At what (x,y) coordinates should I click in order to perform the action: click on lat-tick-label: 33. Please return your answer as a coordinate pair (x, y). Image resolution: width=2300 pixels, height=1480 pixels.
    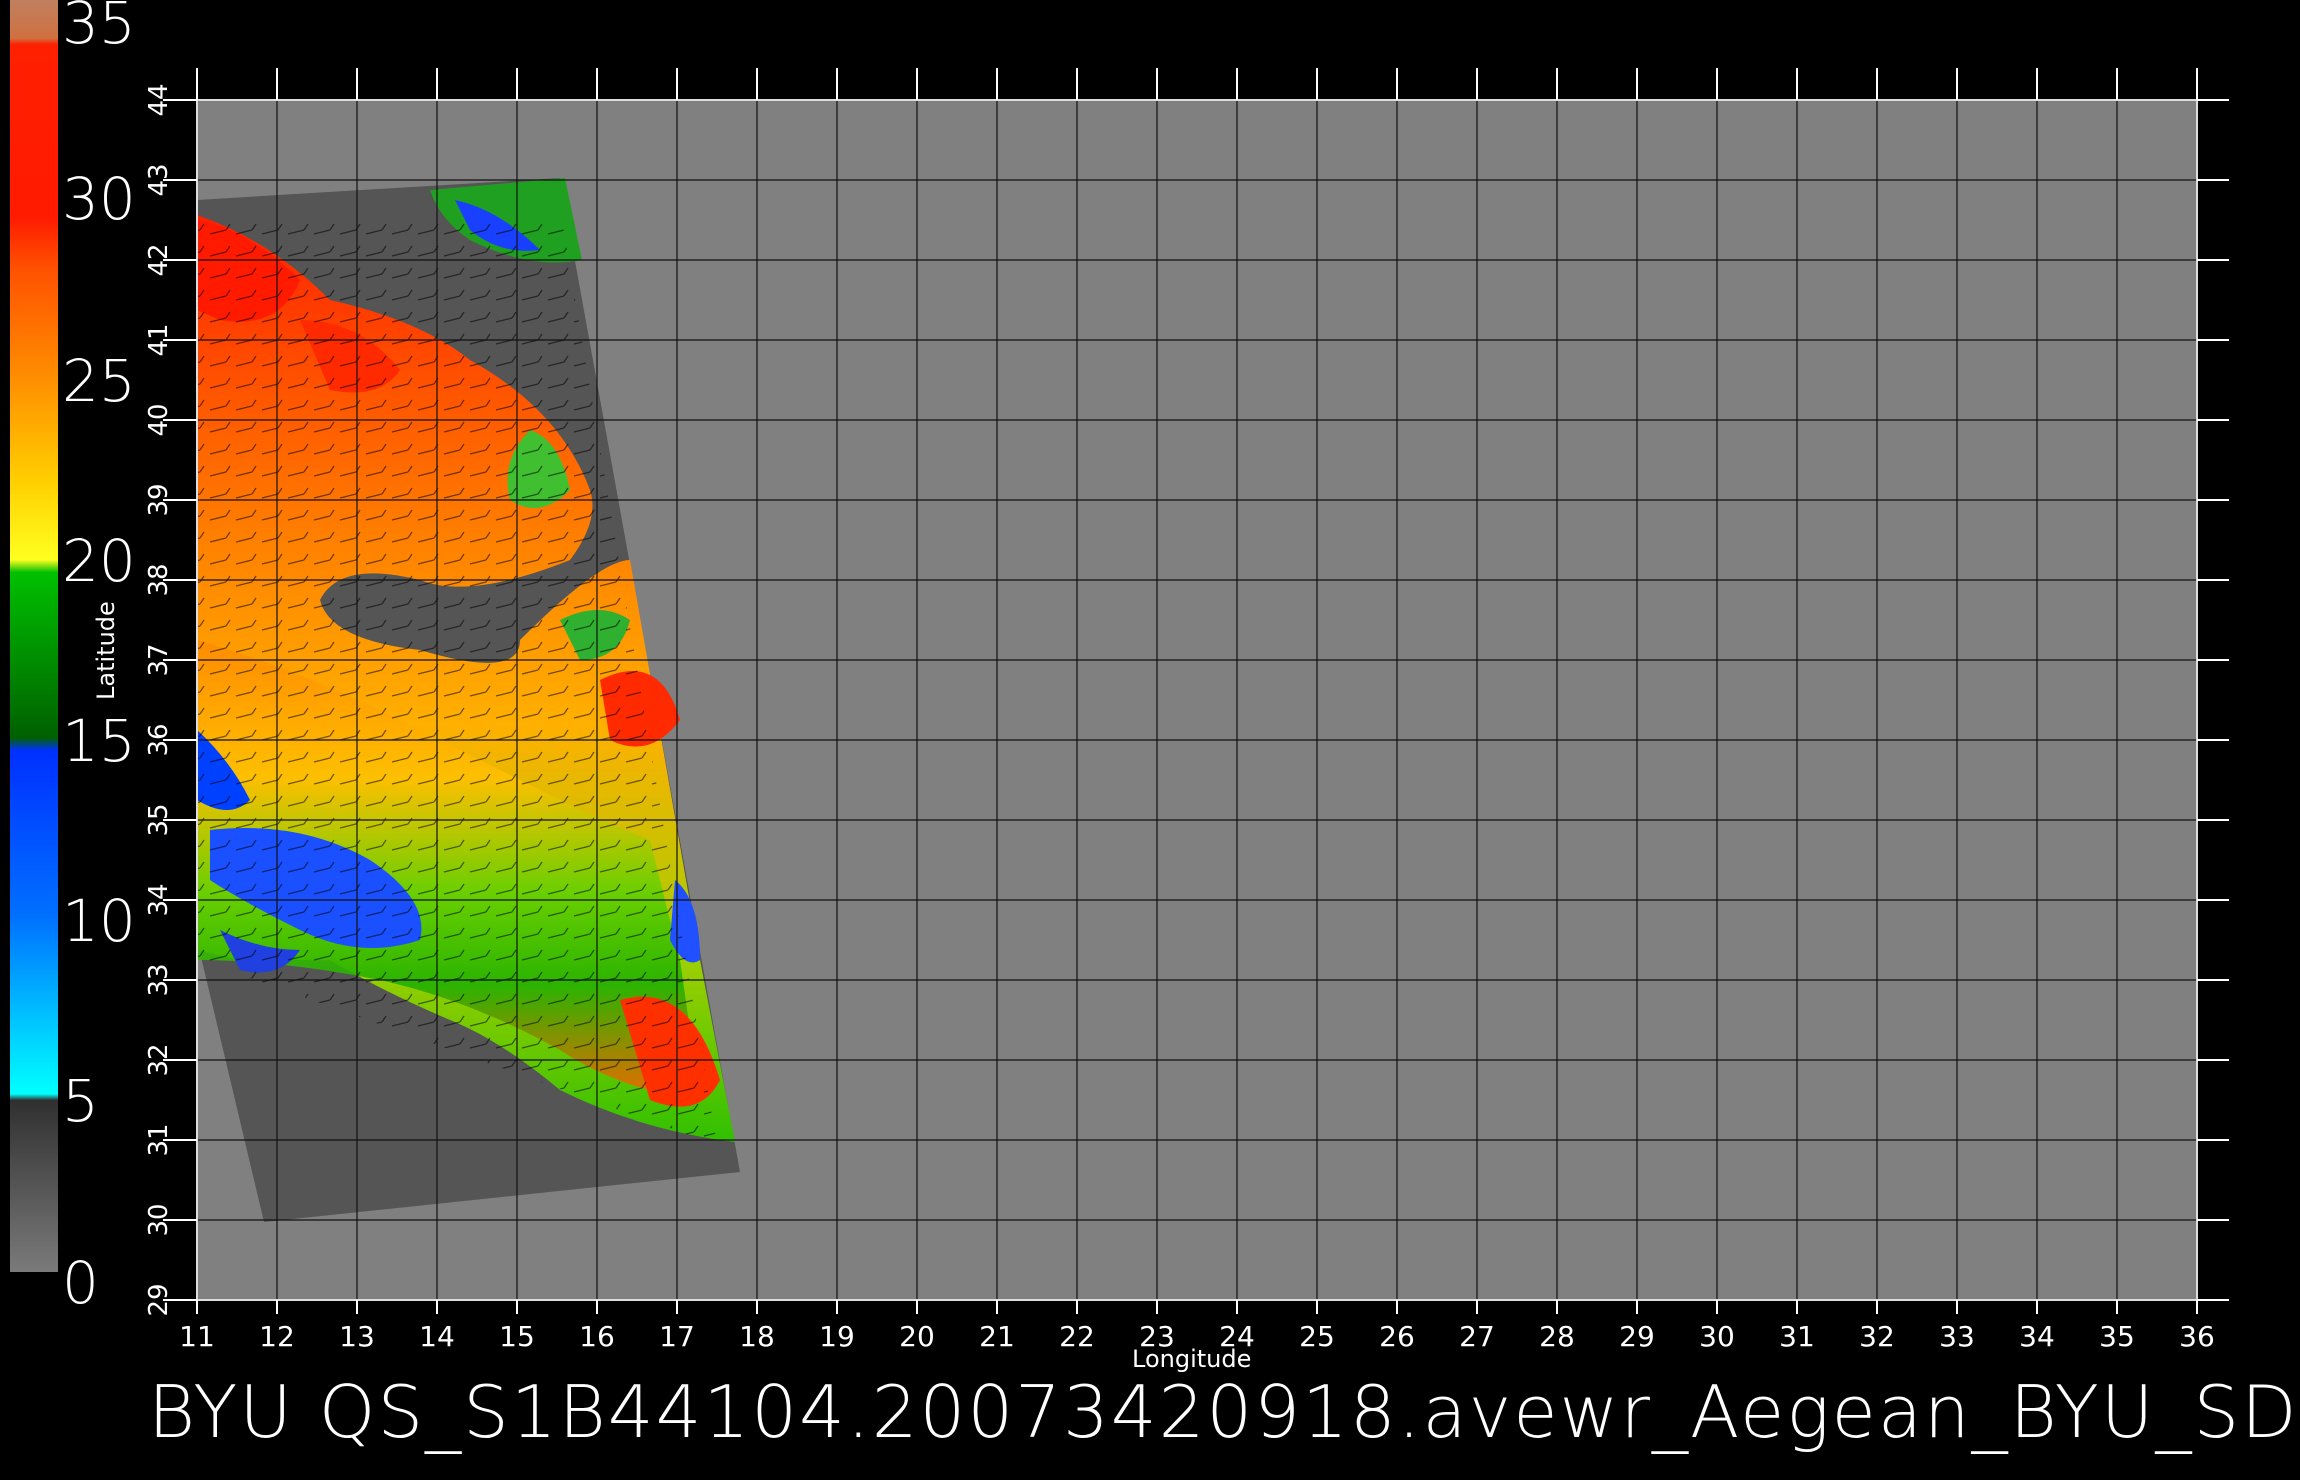
    Looking at the image, I should click on (159, 979).